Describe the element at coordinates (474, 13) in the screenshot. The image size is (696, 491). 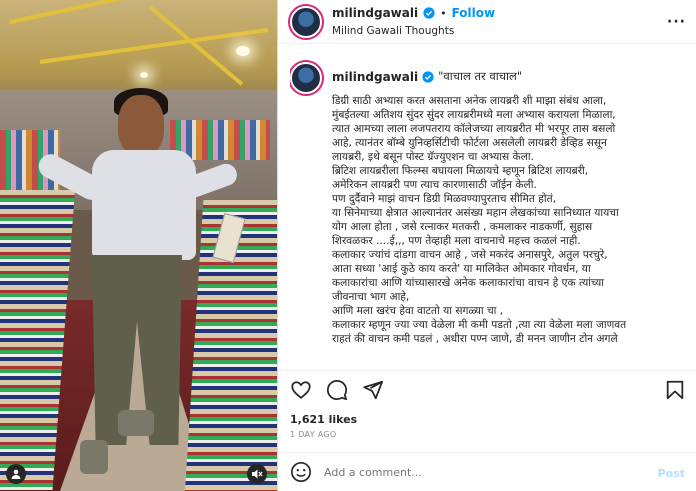
I see `follow-button: Follow` at that location.